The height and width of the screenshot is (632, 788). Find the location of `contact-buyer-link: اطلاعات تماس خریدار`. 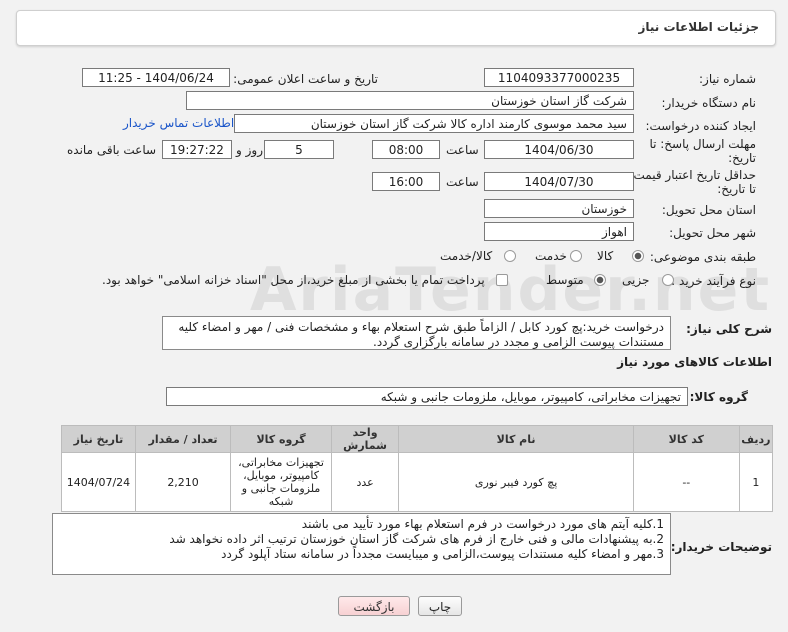

contact-buyer-link: اطلاعات تماس خریدار is located at coordinates (178, 123).